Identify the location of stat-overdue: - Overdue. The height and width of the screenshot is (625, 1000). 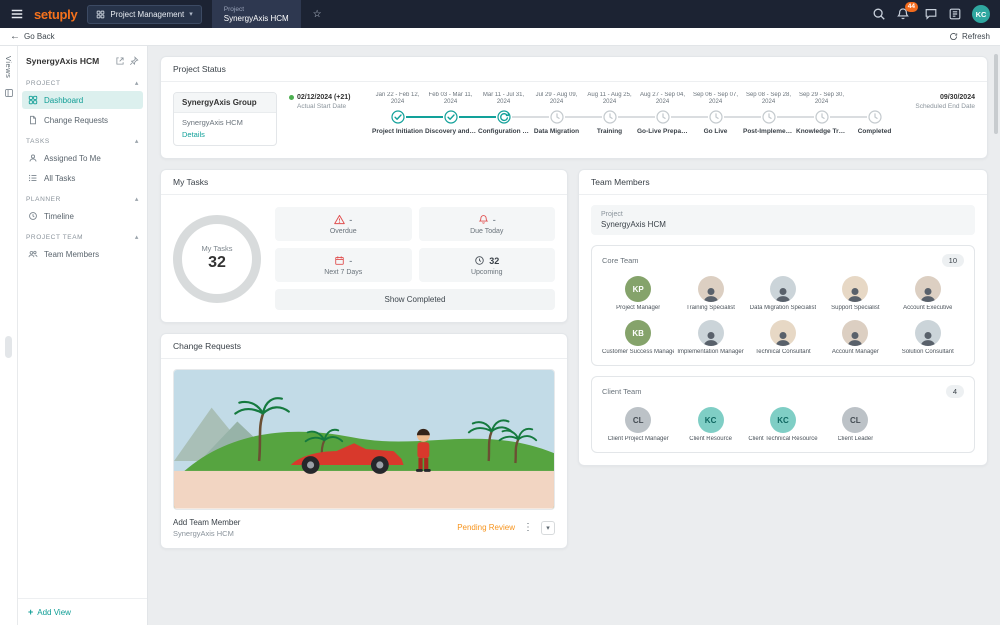
(343, 224).